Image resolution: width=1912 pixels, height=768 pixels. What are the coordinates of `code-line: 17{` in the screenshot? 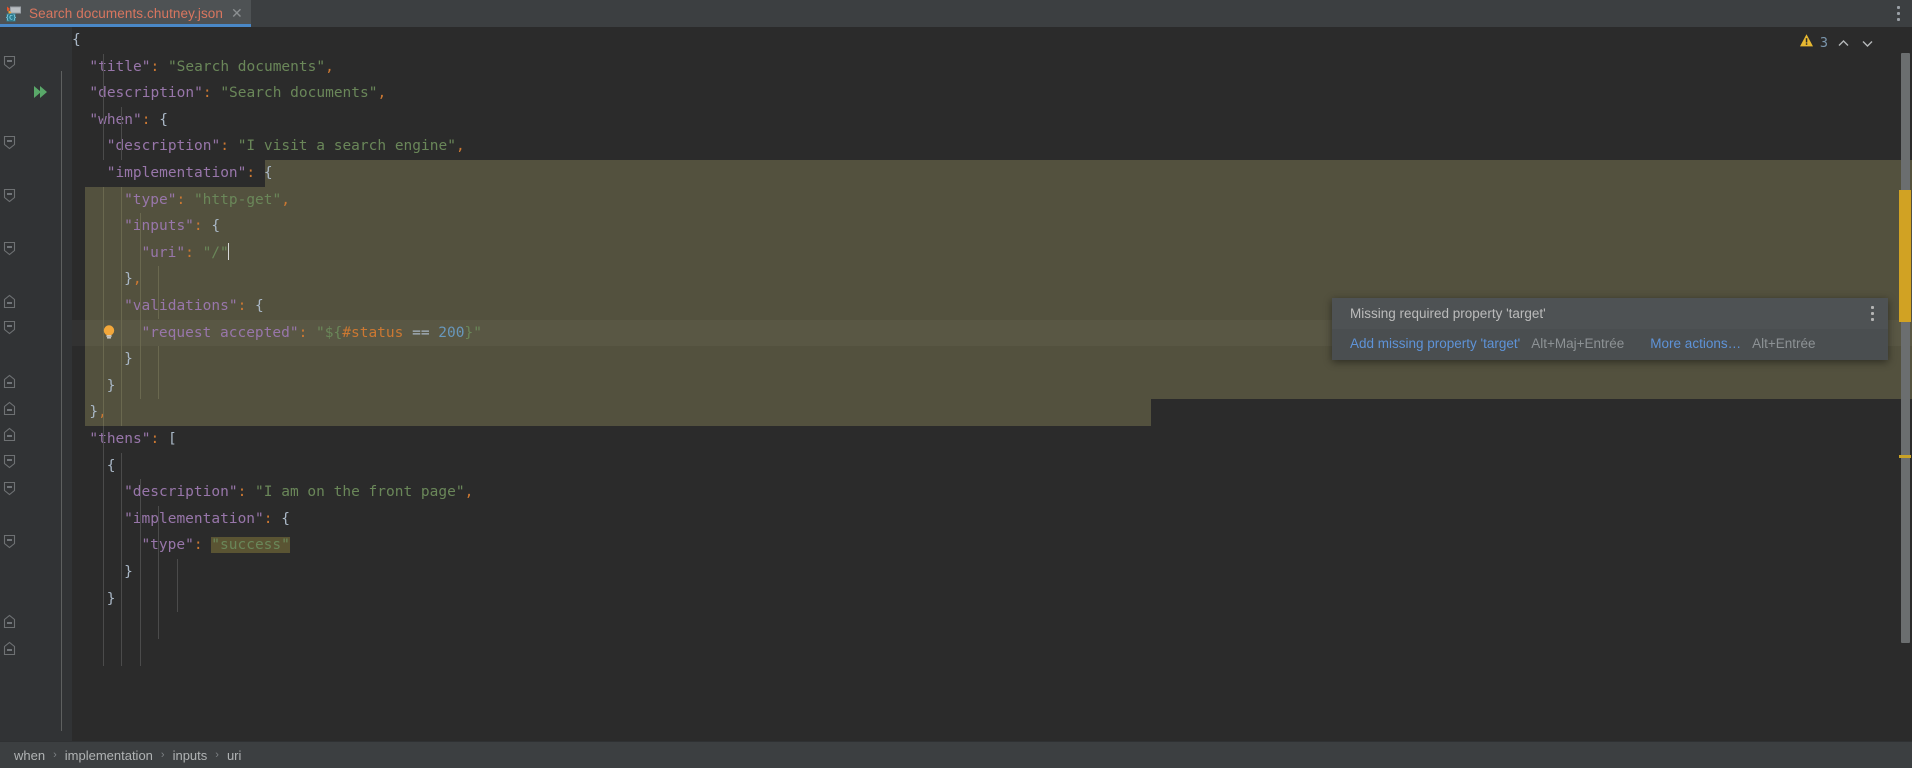 It's located at (956, 466).